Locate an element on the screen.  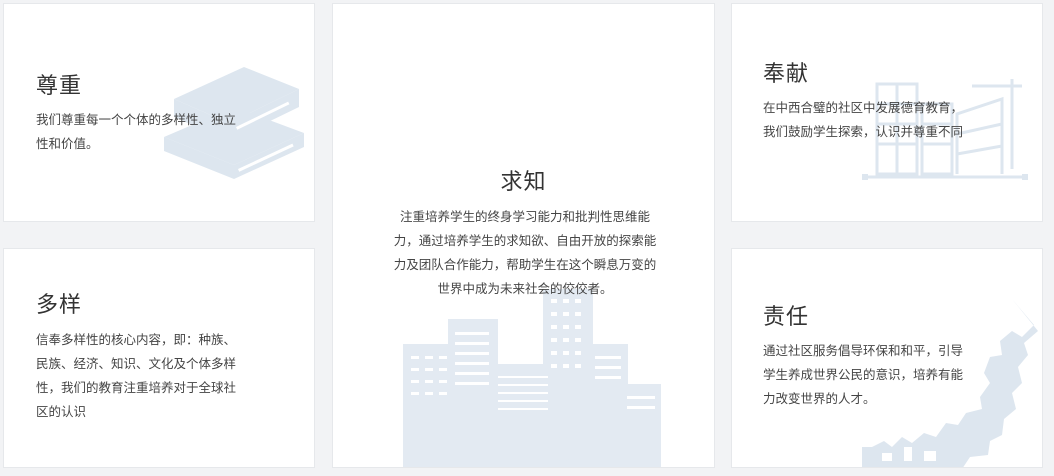
card-respect: 尊重 我们尊重每一个个体的多样性、独立性和价值。 is located at coordinates (159, 112).